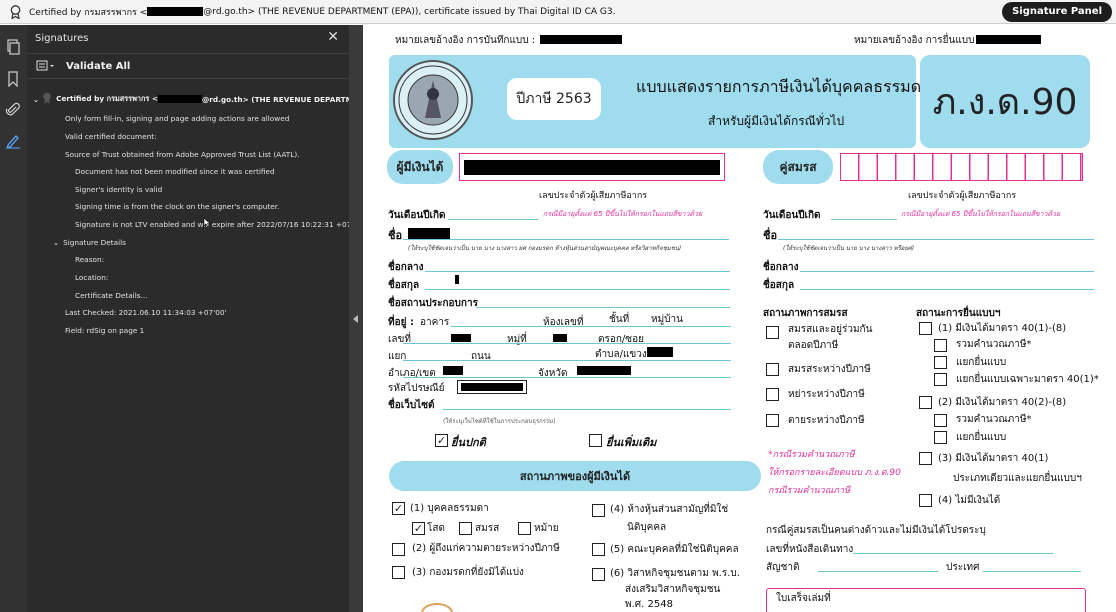 This screenshot has height=612, width=1116. What do you see at coordinates (592, 167) in the screenshot?
I see `redacted-tin` at bounding box center [592, 167].